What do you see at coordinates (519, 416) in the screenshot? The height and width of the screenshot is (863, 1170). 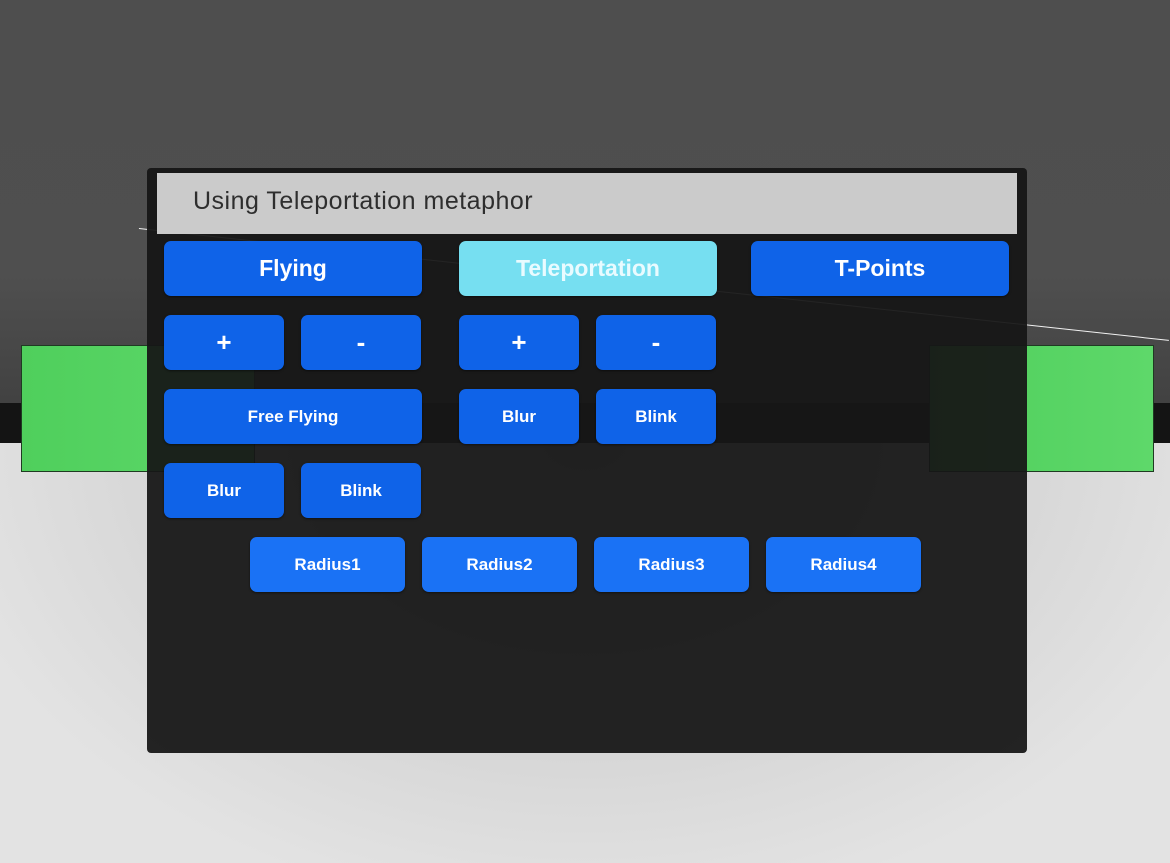 I see `teleport-blur-button: Blur` at bounding box center [519, 416].